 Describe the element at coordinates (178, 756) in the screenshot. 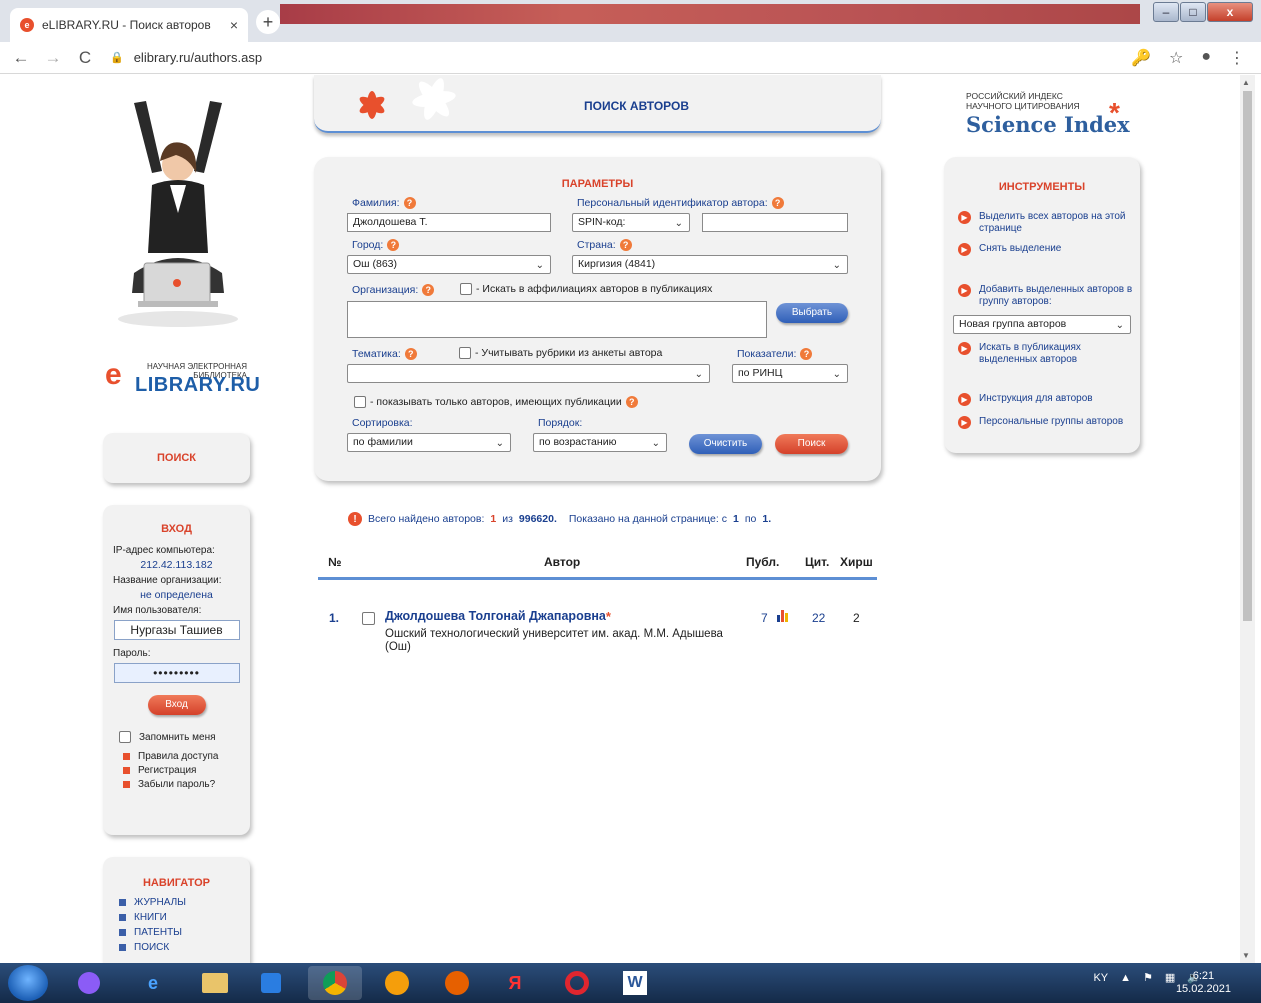

I see `access-rules-link: Правила доступа` at that location.